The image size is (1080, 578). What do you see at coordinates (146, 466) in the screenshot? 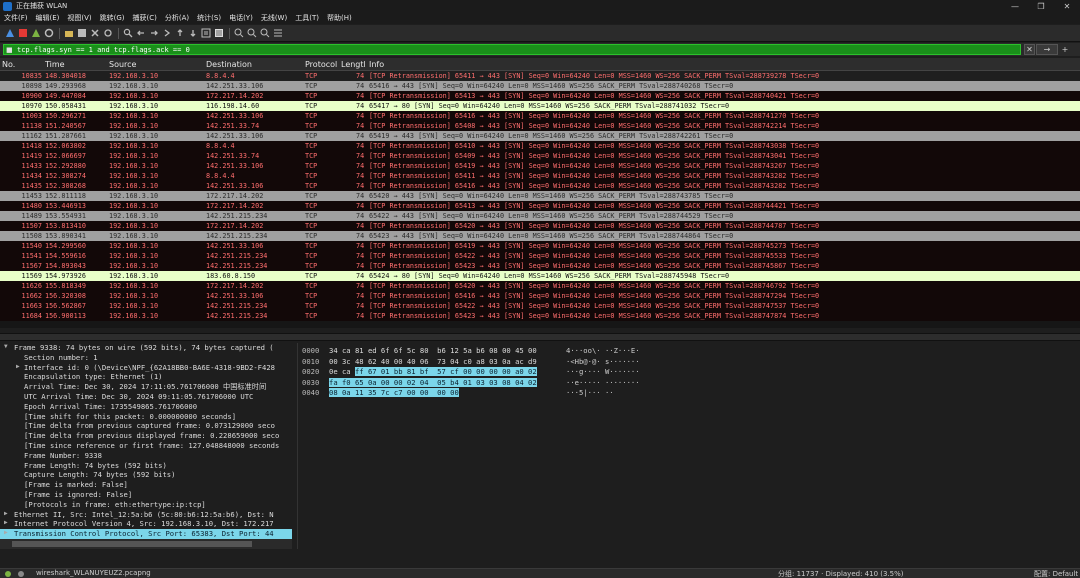
I see `detail-tree-item: Frame Length: 74 bytes (592 bits)` at bounding box center [146, 466].